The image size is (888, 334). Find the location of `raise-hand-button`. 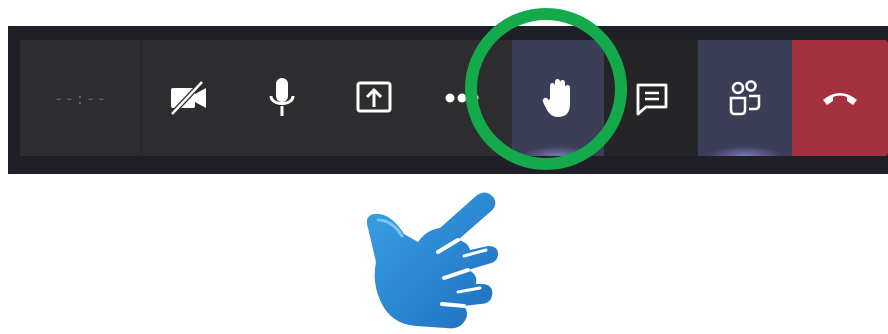

raise-hand-button is located at coordinates (558, 98).